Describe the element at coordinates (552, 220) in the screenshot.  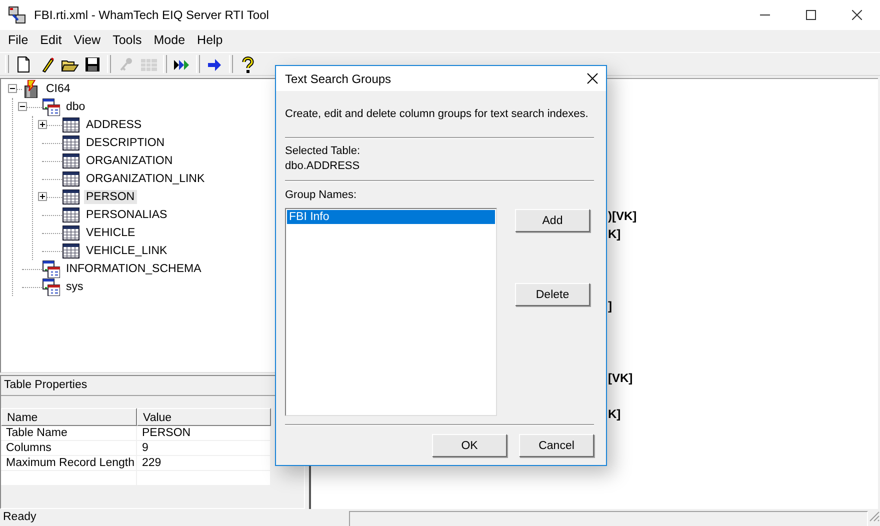
I see `action-button: Add` at that location.